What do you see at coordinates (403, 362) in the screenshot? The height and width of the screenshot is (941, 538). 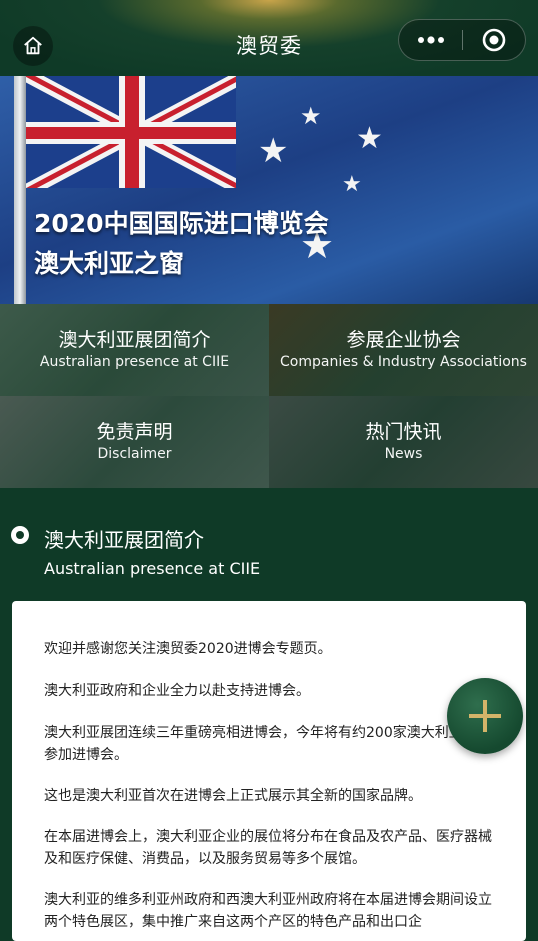 I see `nav-item-label-en: Companies & Industry Associations` at bounding box center [403, 362].